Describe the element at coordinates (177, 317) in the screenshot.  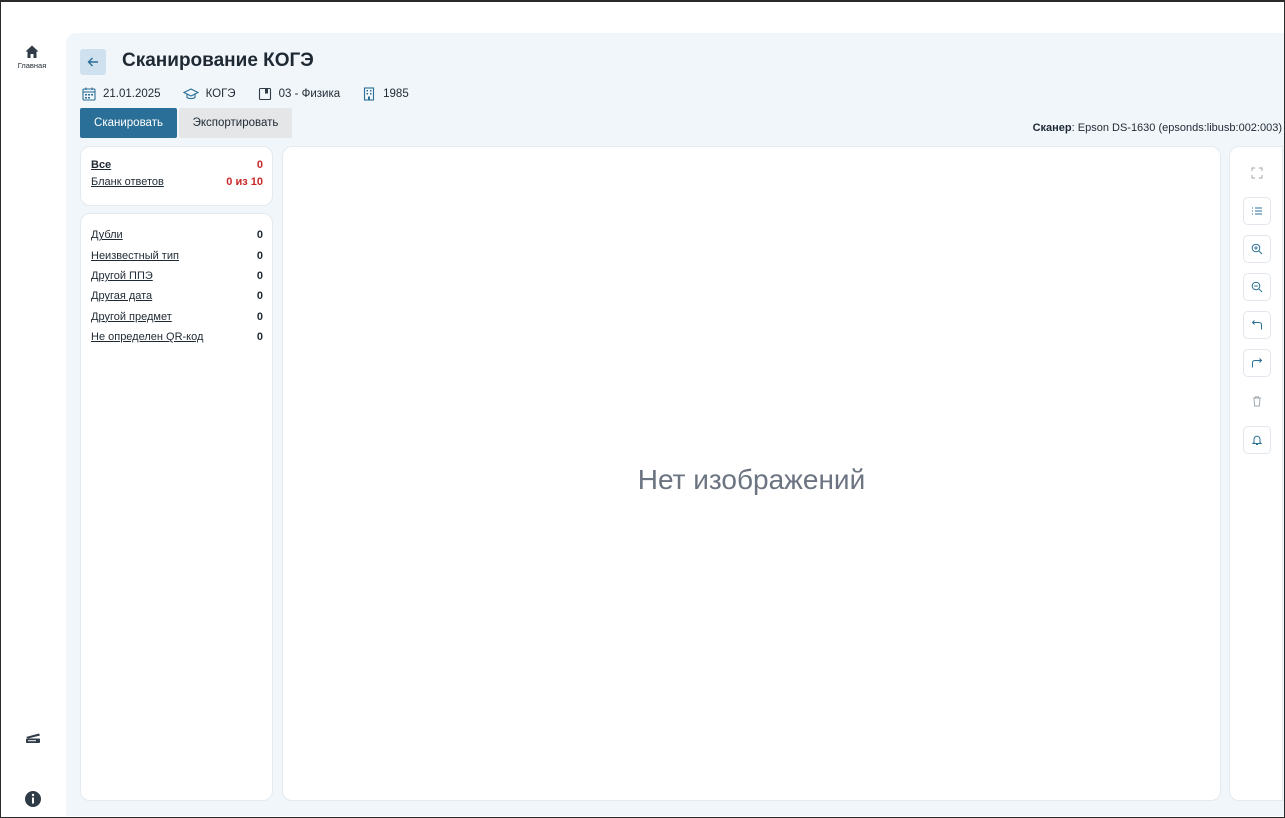
I see `error-row-other-subject: Другой предмет 0` at that location.